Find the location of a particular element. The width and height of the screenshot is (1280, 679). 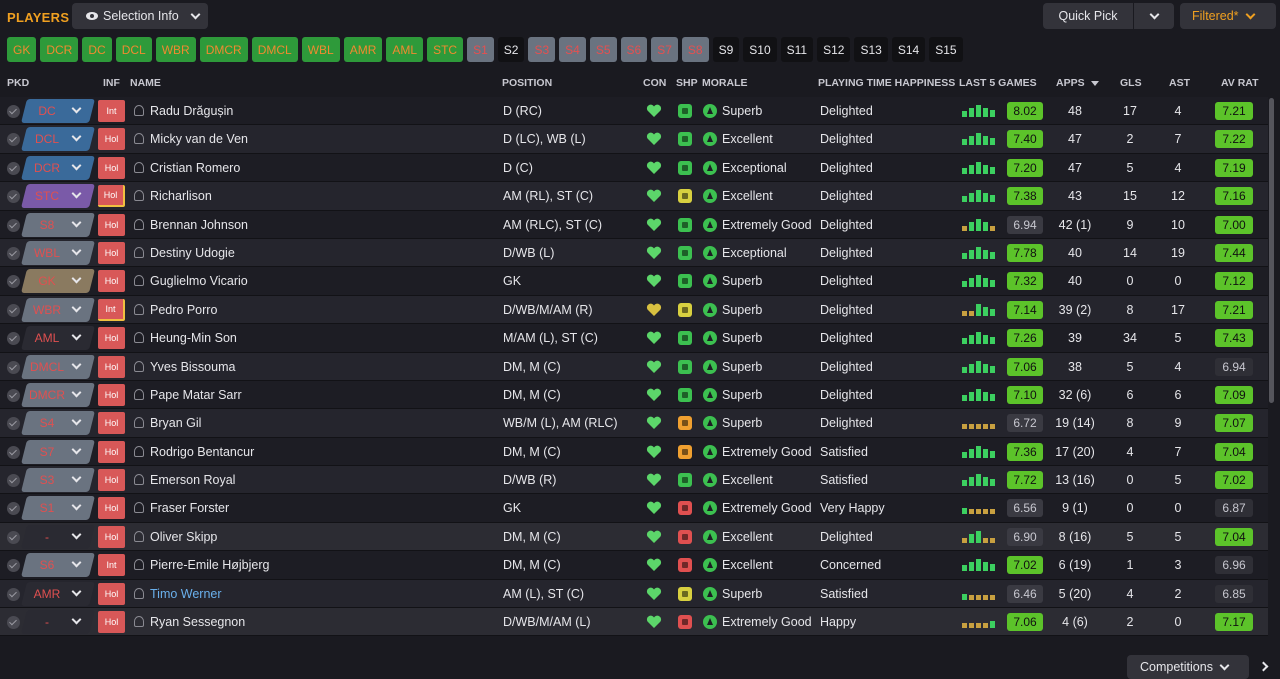

player-name: Micky van de Ven is located at coordinates (199, 139).